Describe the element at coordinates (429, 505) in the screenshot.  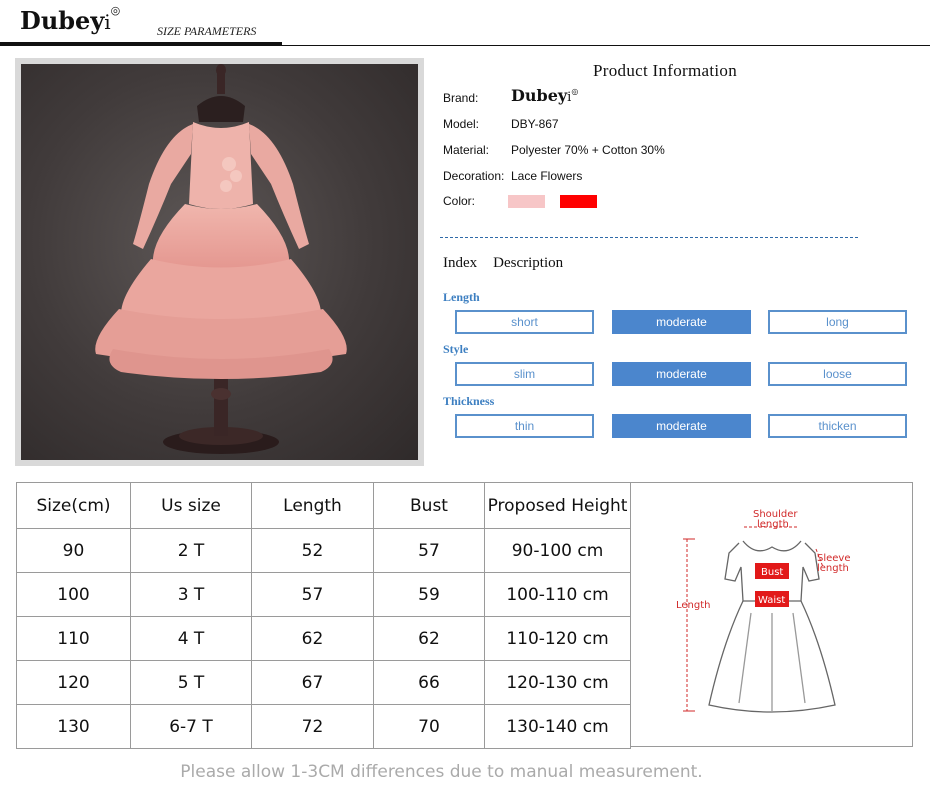
I see `column-header: Bust` at that location.